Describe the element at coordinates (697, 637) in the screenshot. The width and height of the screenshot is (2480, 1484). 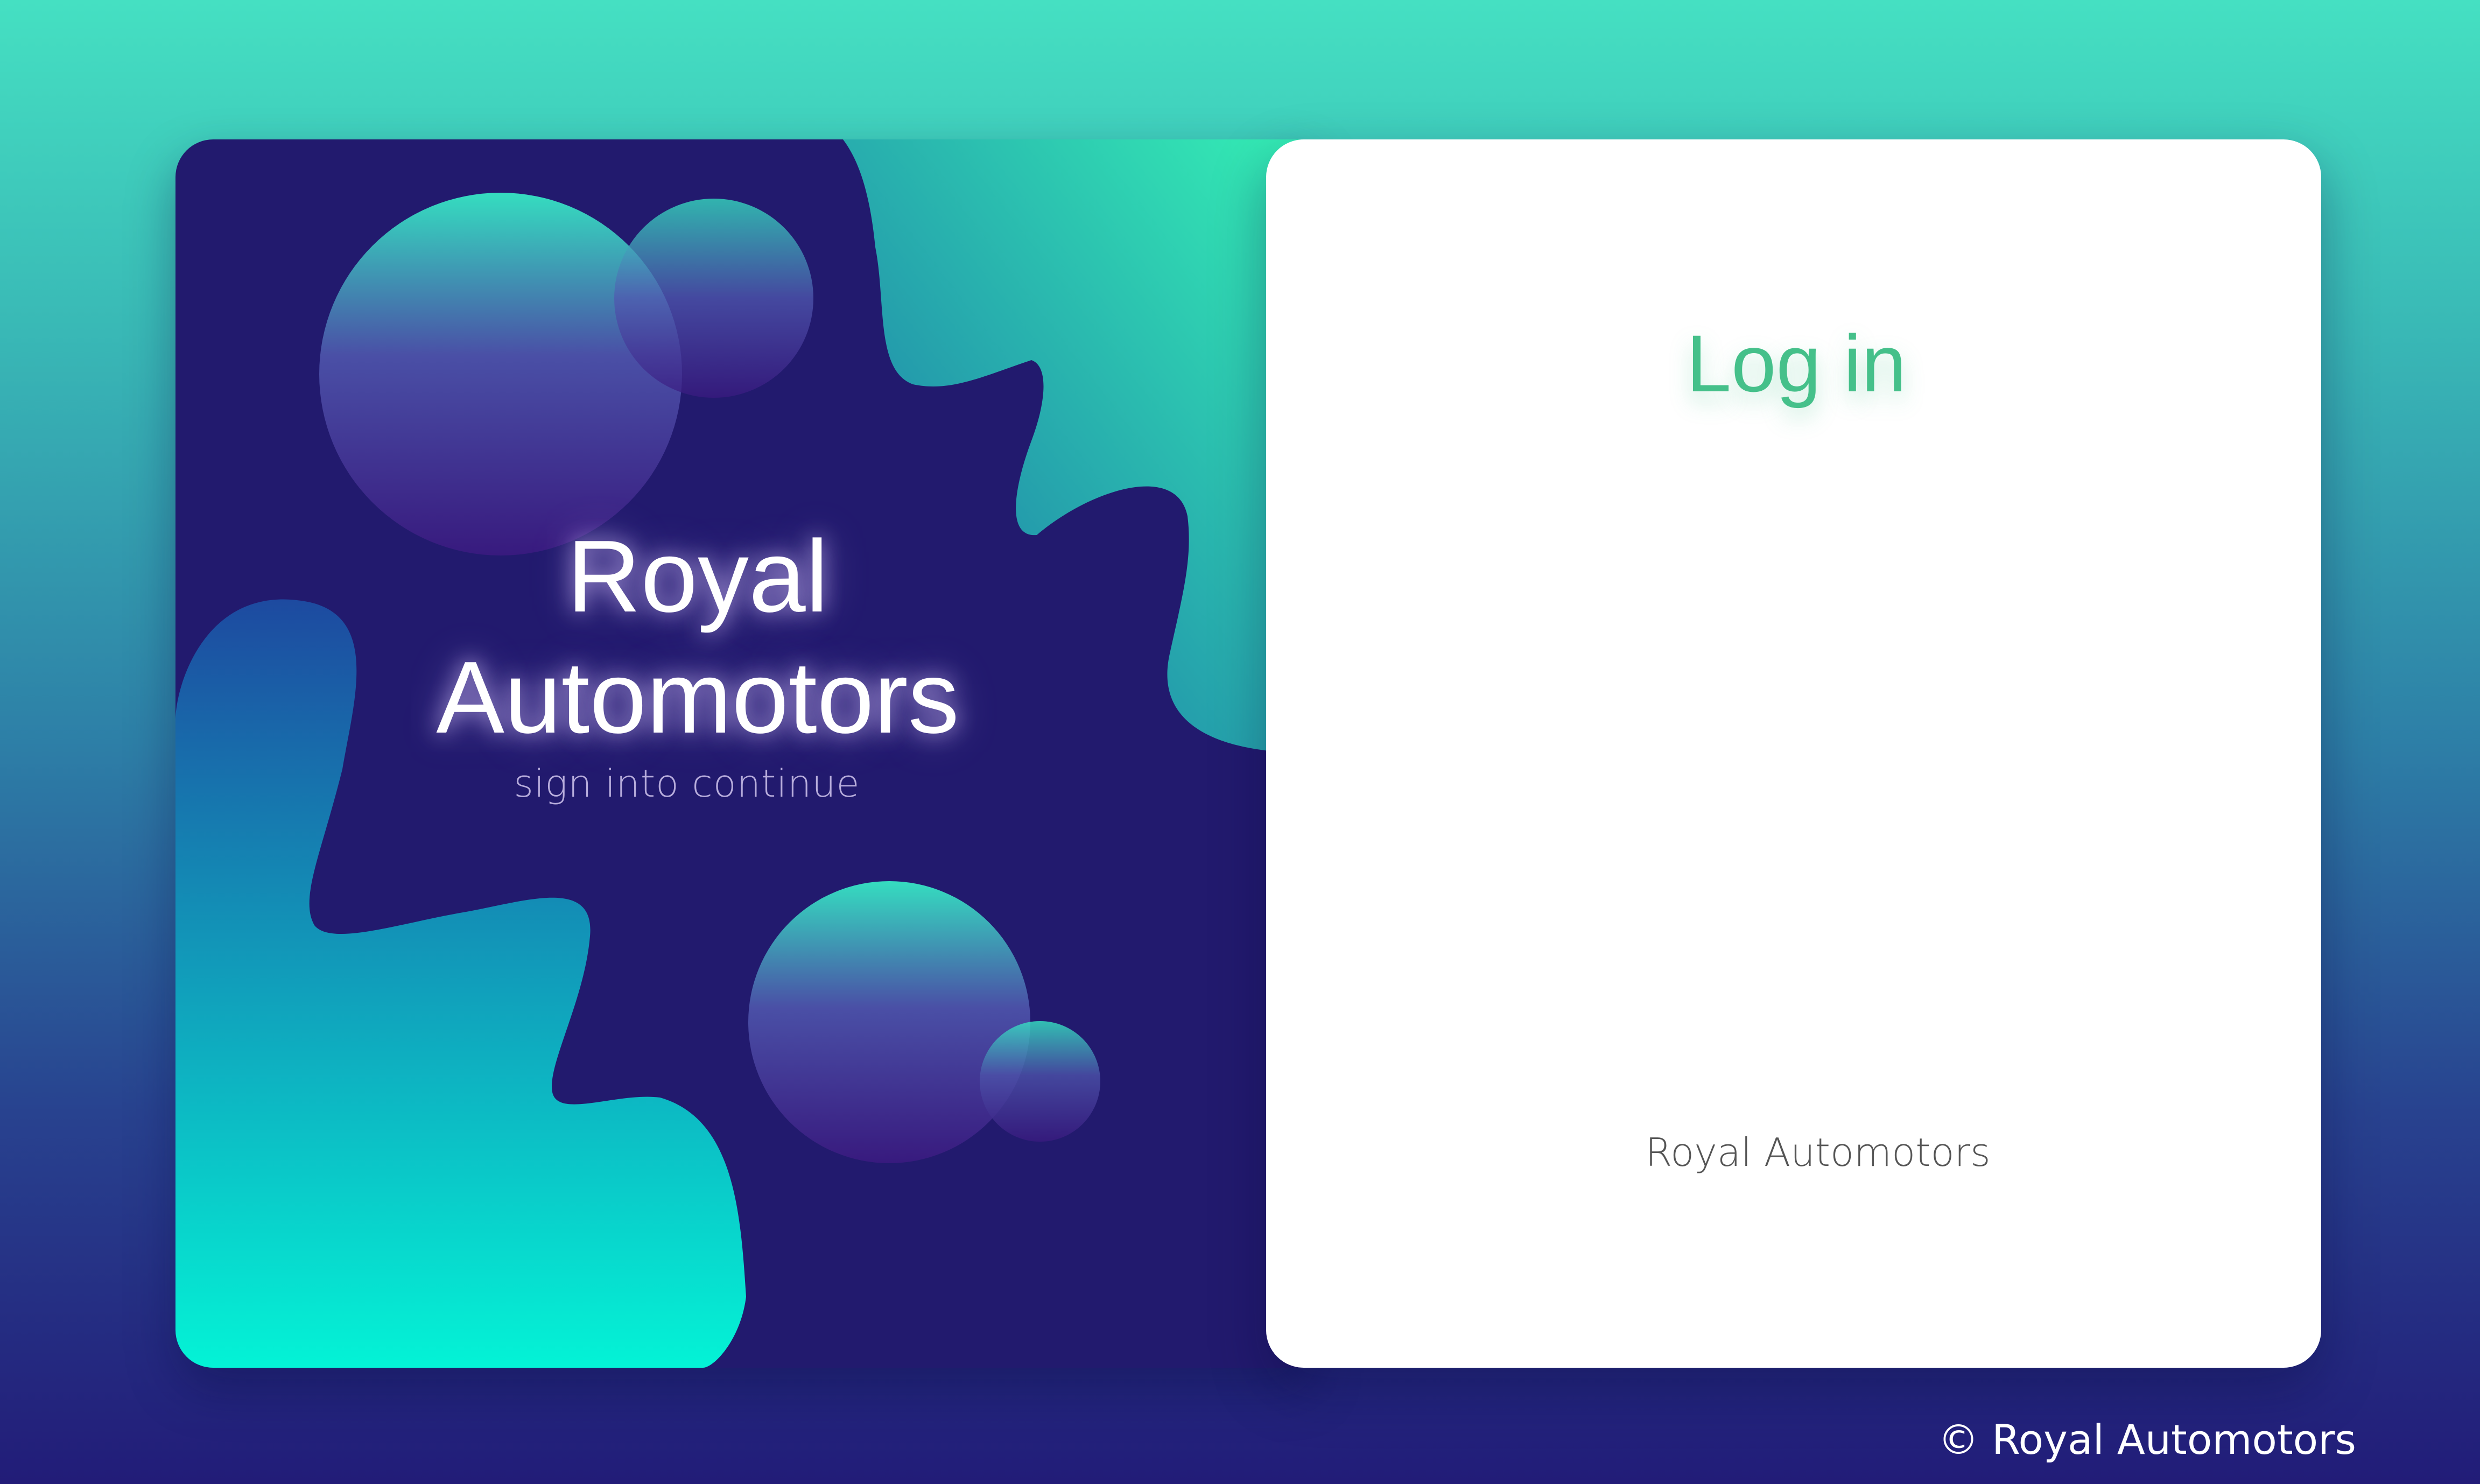
I see `brand-title: Royal Automotors` at that location.